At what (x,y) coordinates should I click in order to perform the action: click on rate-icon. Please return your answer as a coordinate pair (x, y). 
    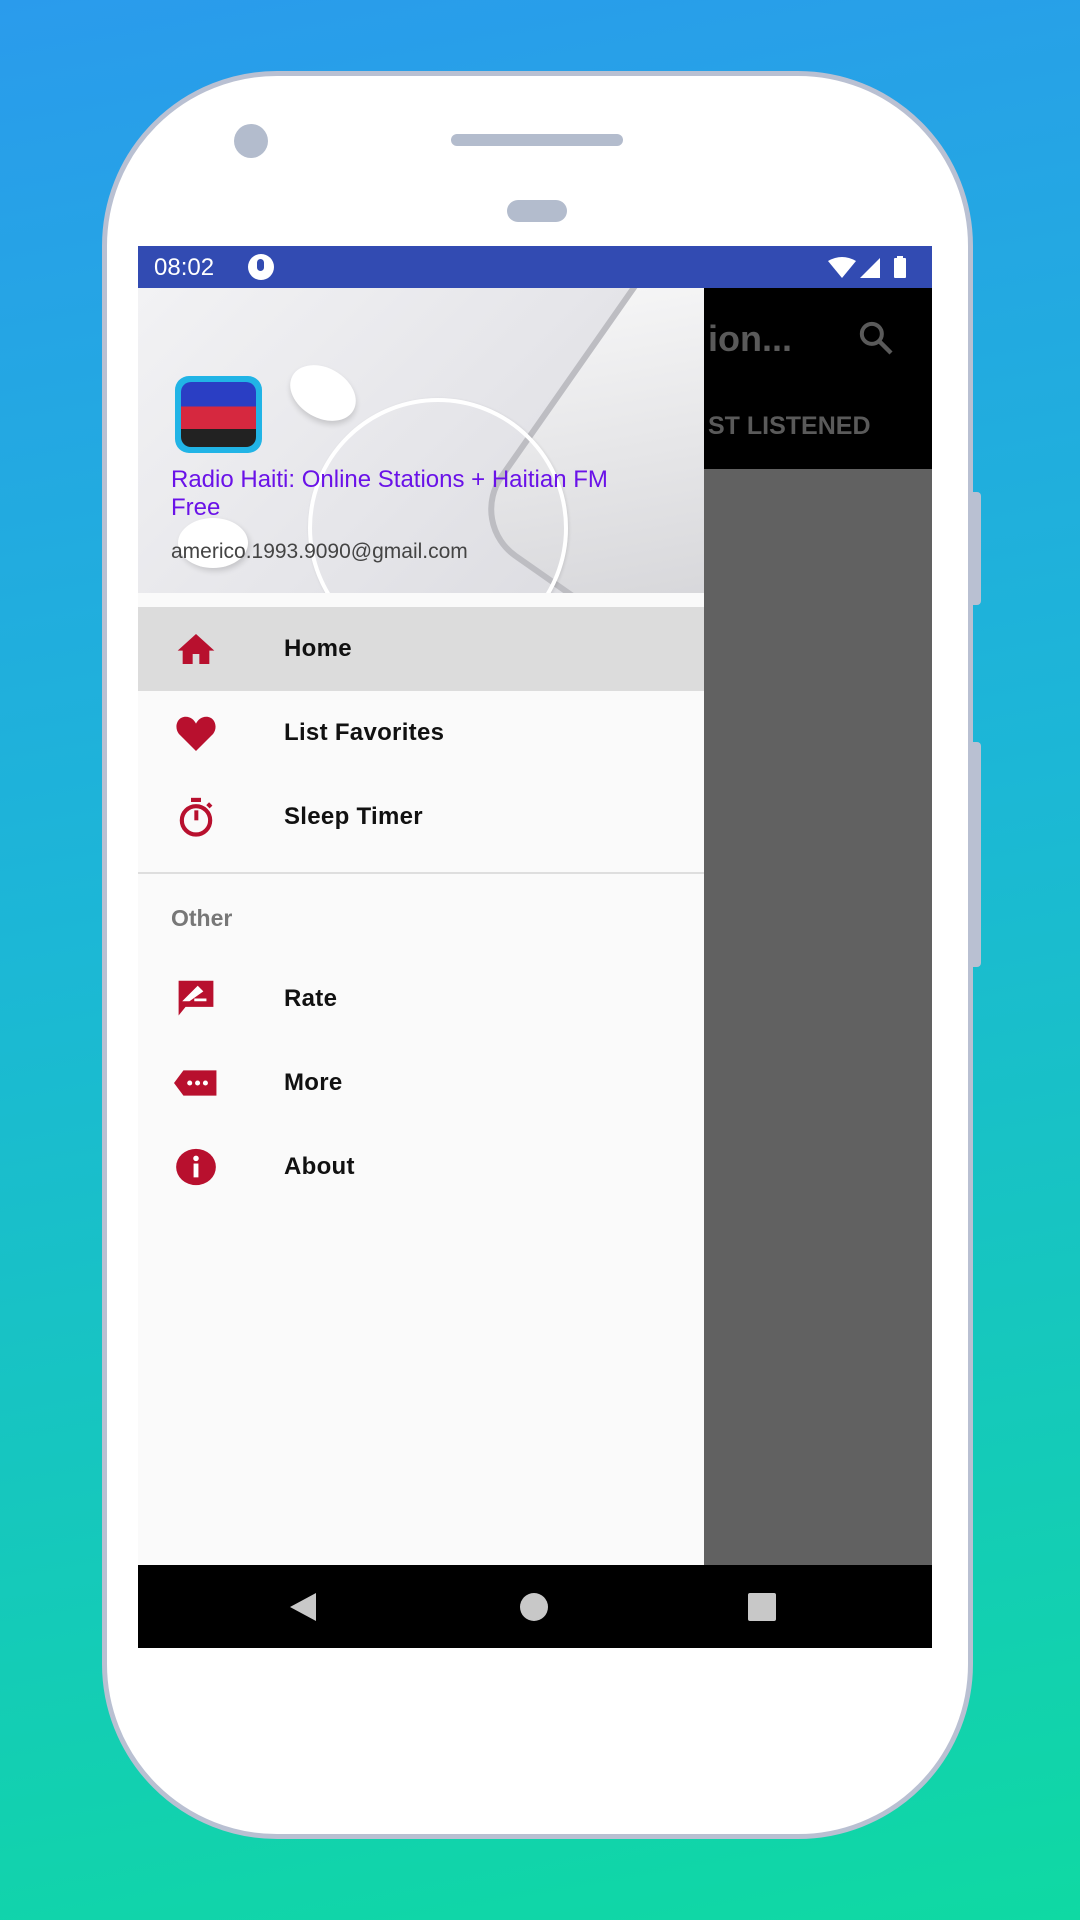
    Looking at the image, I should click on (196, 999).